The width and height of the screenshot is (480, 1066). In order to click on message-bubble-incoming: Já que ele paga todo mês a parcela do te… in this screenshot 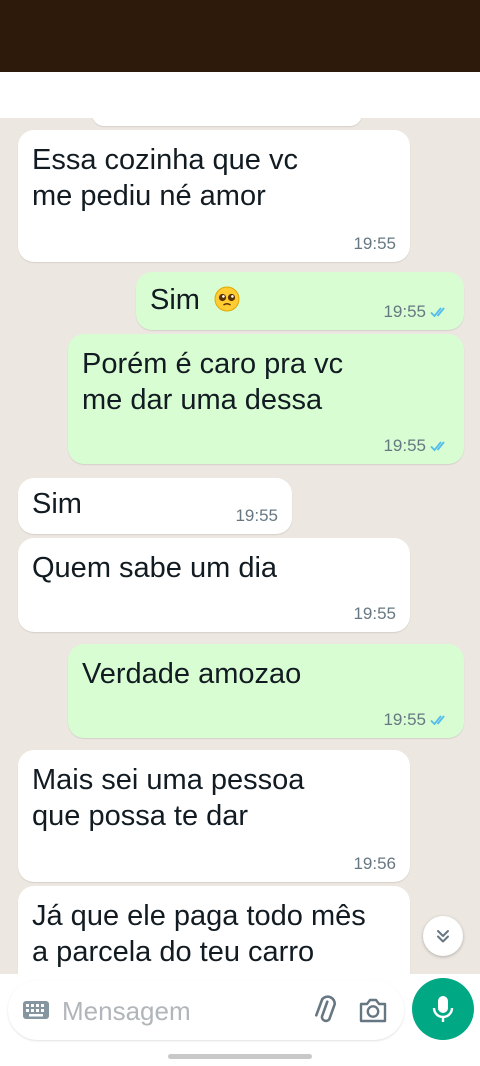, I will do `click(214, 930)`.